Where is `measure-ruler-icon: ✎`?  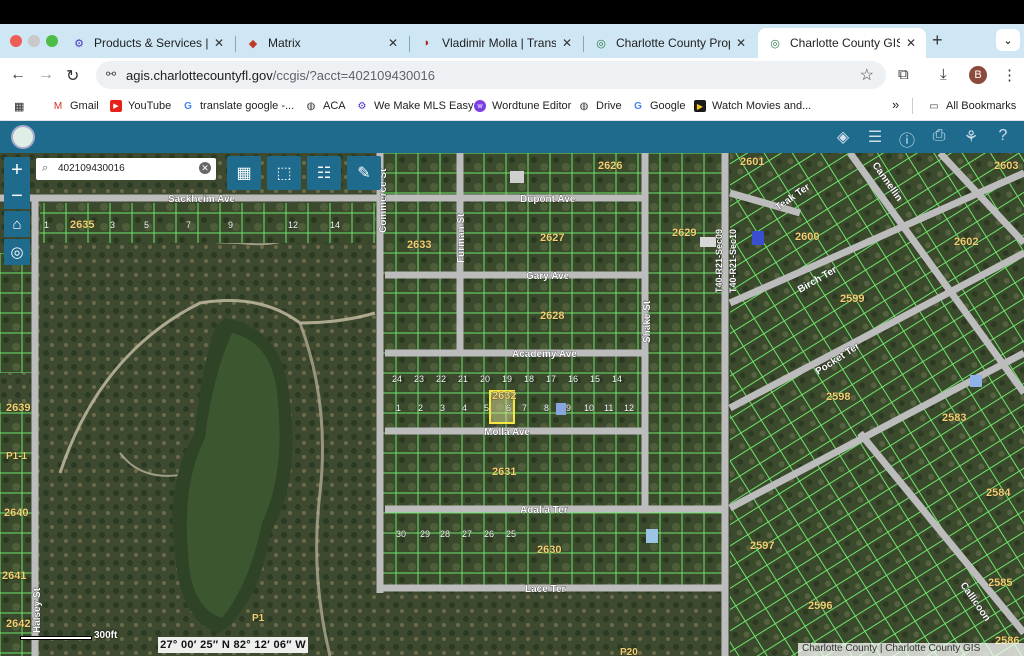
measure-ruler-icon: ✎ is located at coordinates (364, 173).